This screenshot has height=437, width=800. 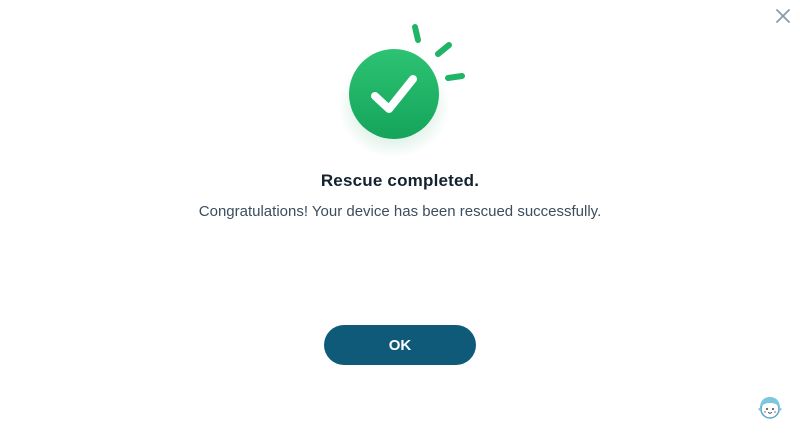 I want to click on success-graphic, so click(x=400, y=87).